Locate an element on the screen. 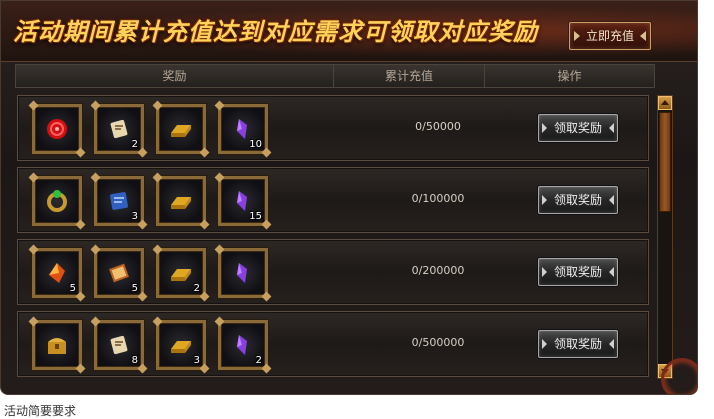 This screenshot has width=714, height=419. panel-header: 活动期间累计充值达到对应需求可领取对应奖励 立即充值 is located at coordinates (349, 31).